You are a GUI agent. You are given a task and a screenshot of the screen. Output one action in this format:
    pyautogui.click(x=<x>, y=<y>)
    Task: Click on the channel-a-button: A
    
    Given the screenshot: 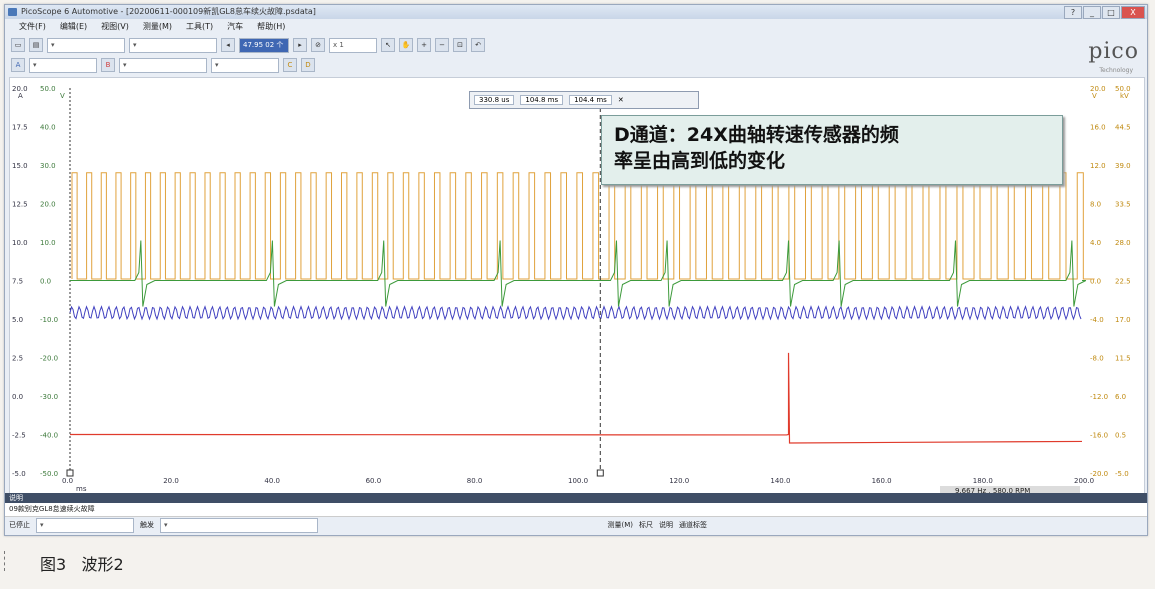 What is the action you would take?
    pyautogui.click(x=18, y=65)
    